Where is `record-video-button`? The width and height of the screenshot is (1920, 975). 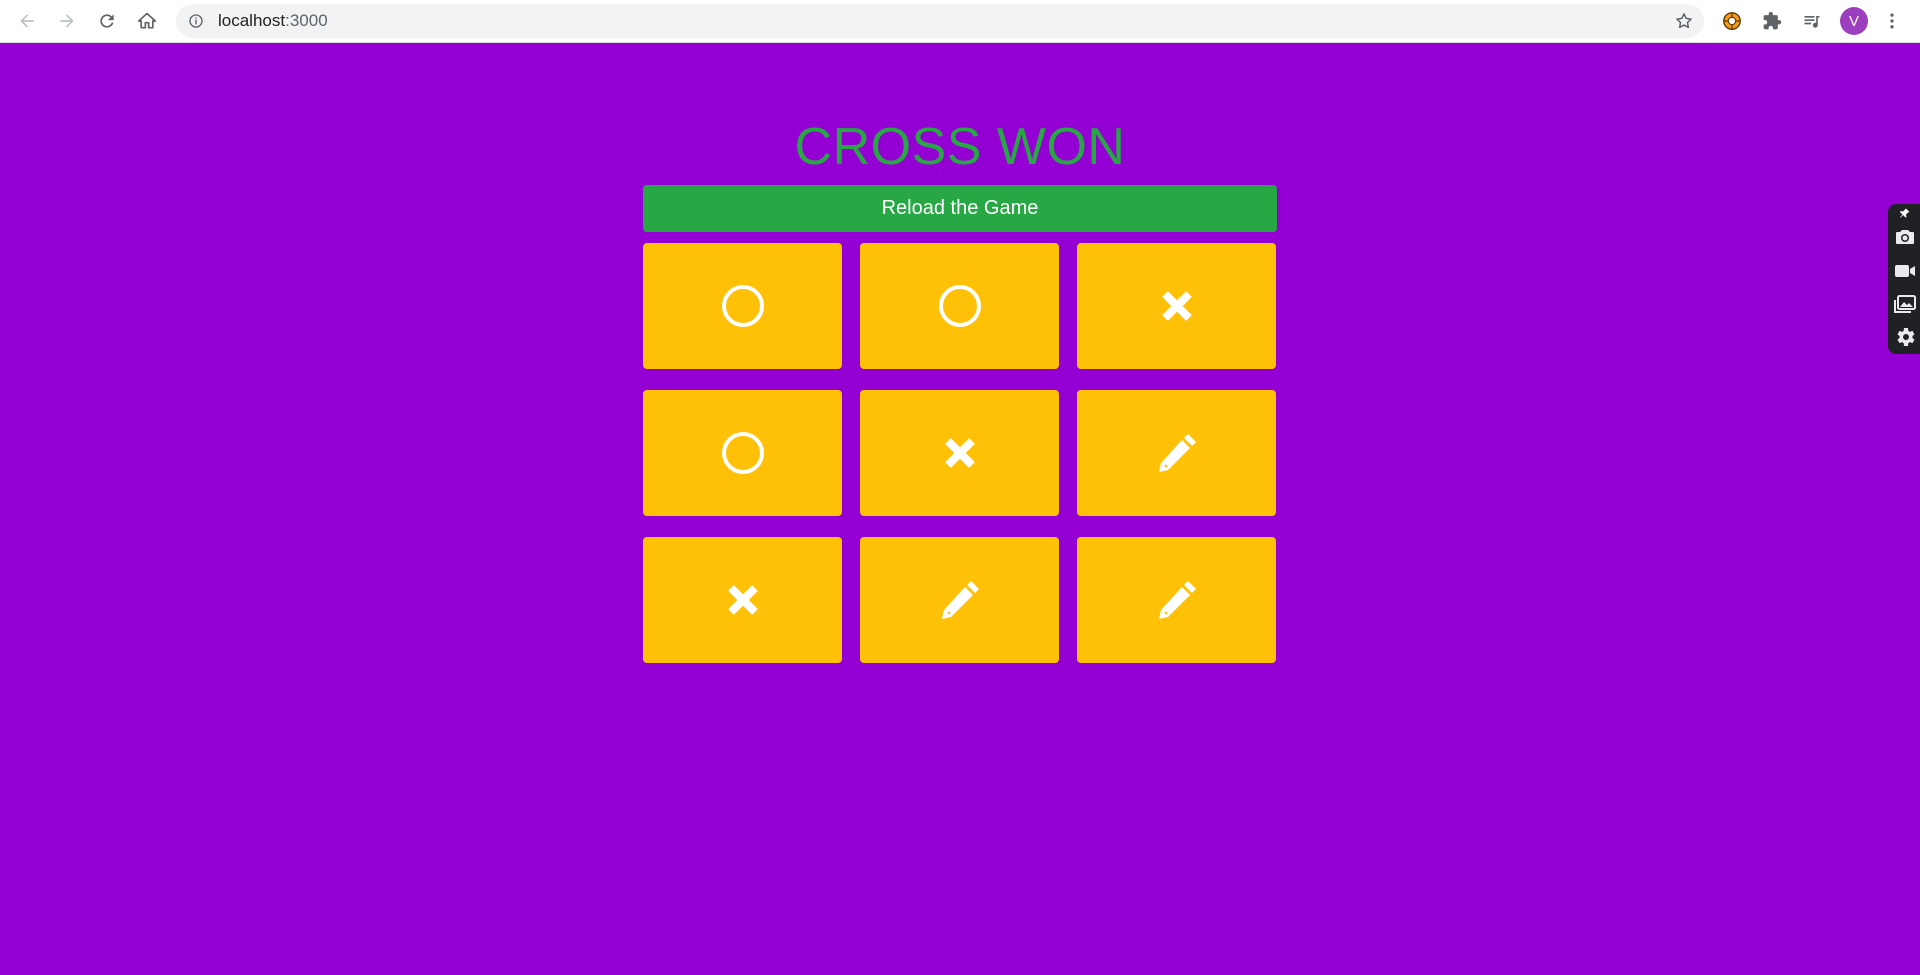 record-video-button is located at coordinates (1905, 271).